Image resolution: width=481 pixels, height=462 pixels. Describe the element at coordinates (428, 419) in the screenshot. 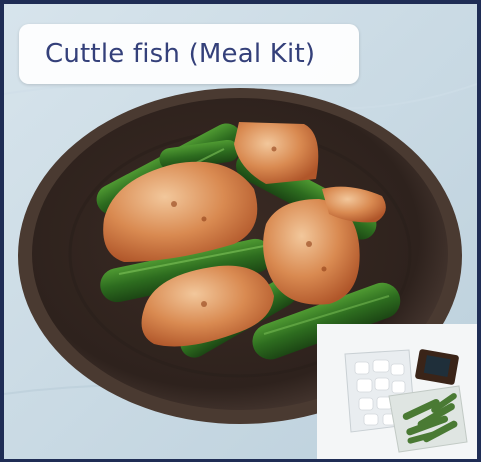

I see `okra-bag` at that location.